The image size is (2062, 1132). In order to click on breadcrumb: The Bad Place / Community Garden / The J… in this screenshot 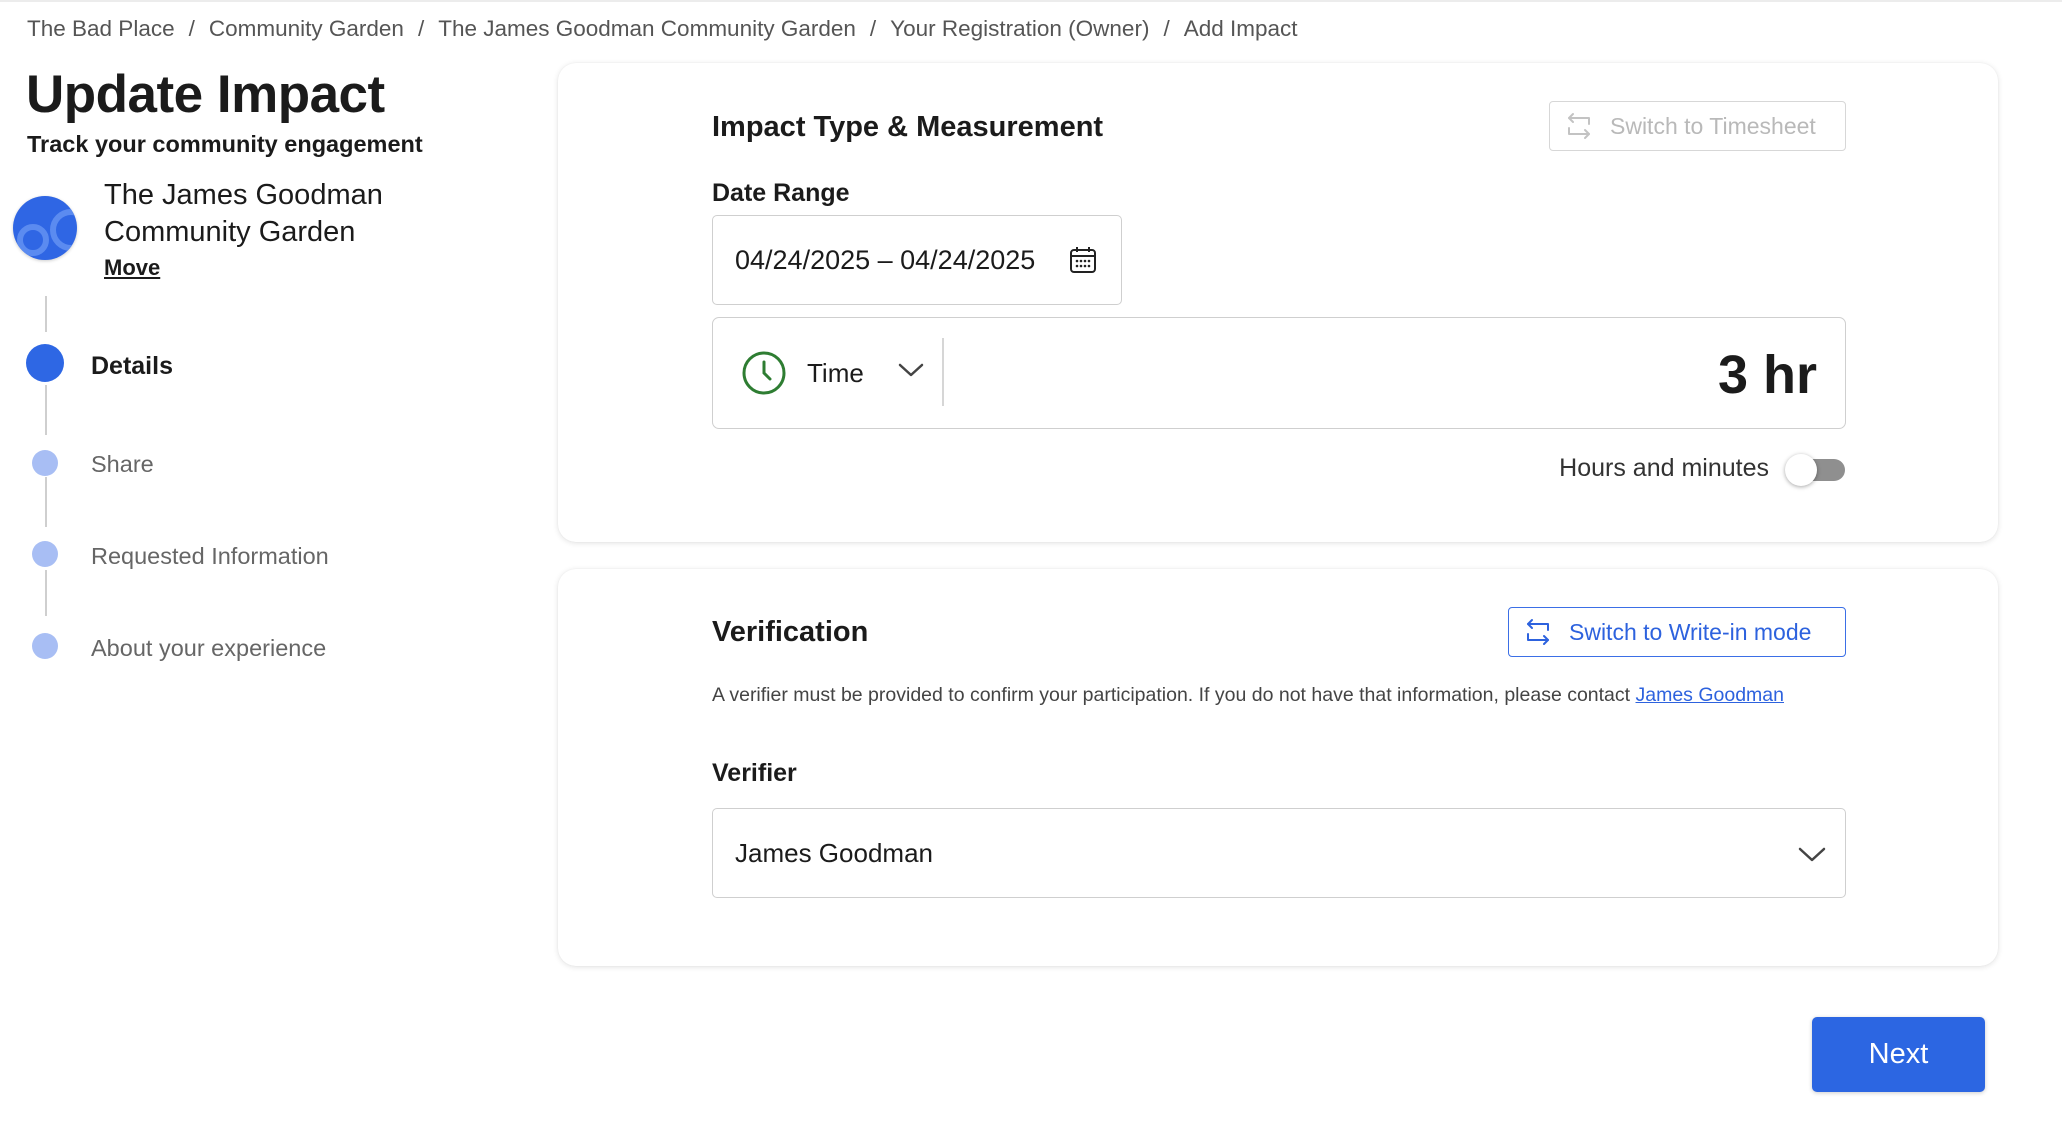, I will do `click(662, 29)`.